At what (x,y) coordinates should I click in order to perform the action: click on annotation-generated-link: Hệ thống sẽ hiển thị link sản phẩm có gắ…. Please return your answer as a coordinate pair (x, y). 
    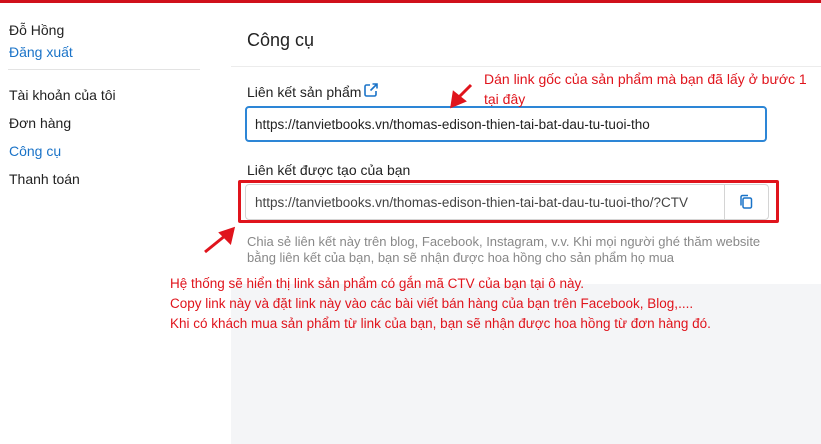
    Looking at the image, I should click on (490, 304).